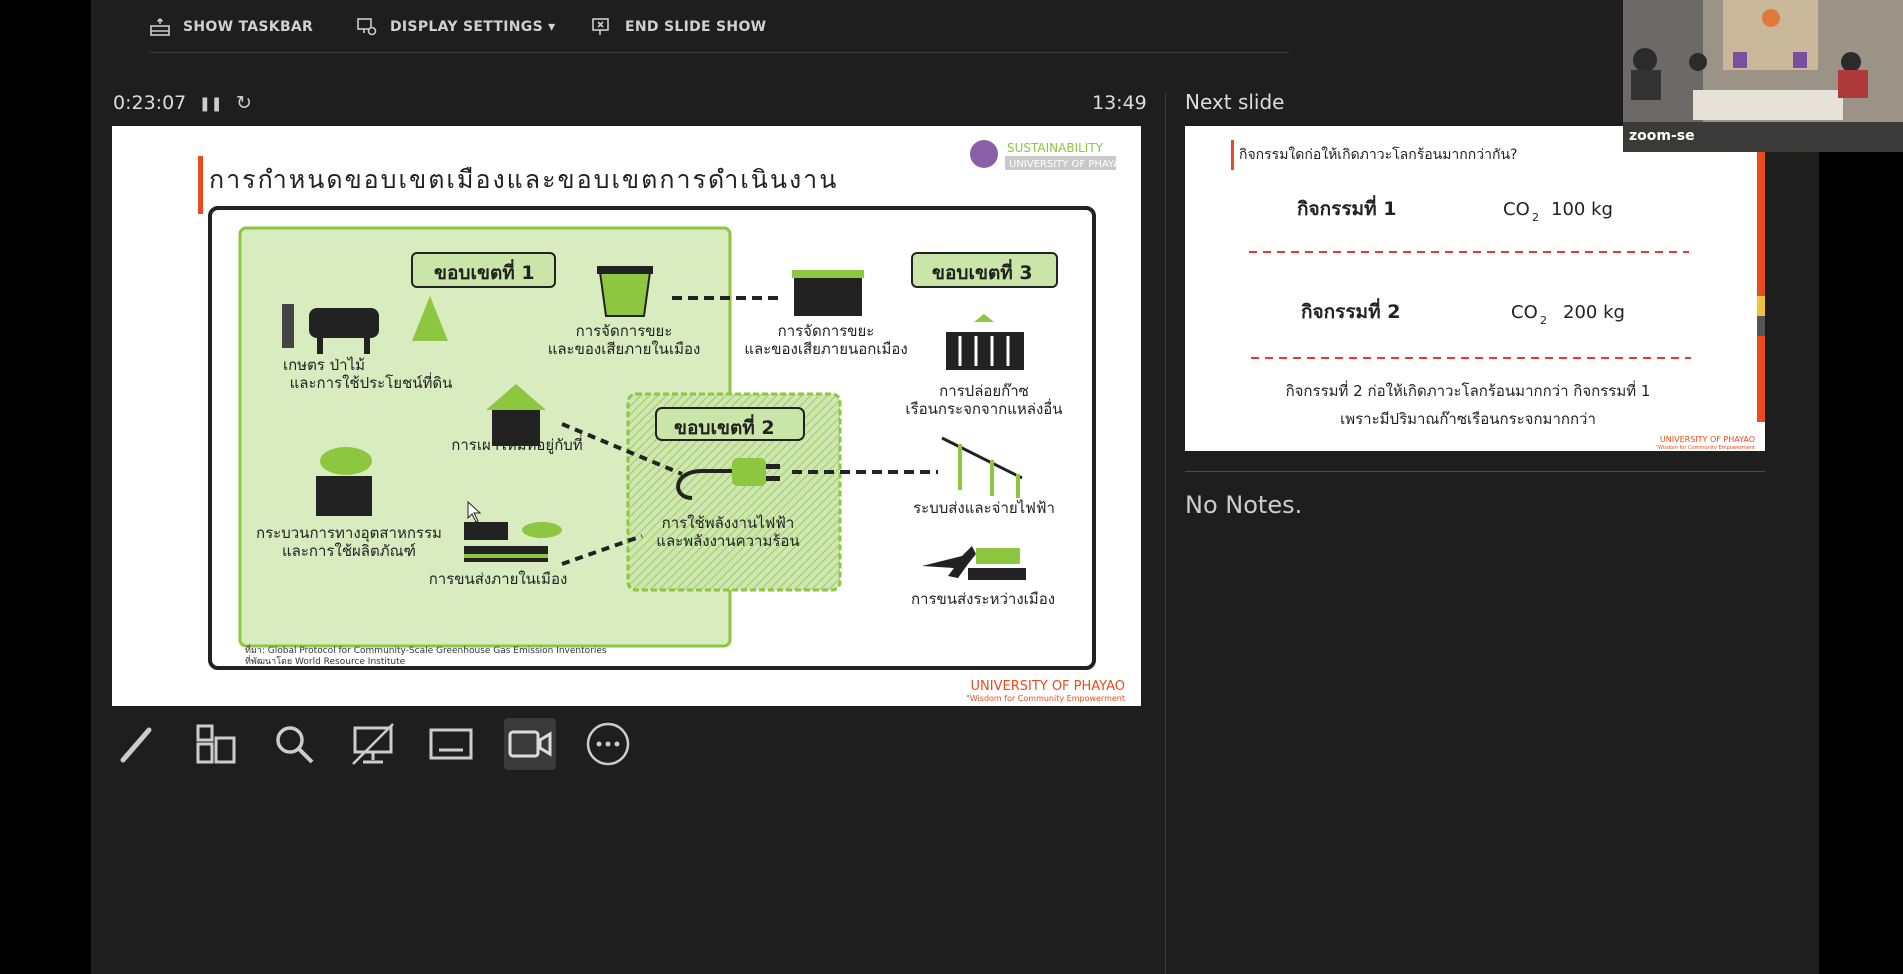 This screenshot has height=974, width=1903. Describe the element at coordinates (828, 293) in the screenshot. I see `dumpster-icon` at that location.